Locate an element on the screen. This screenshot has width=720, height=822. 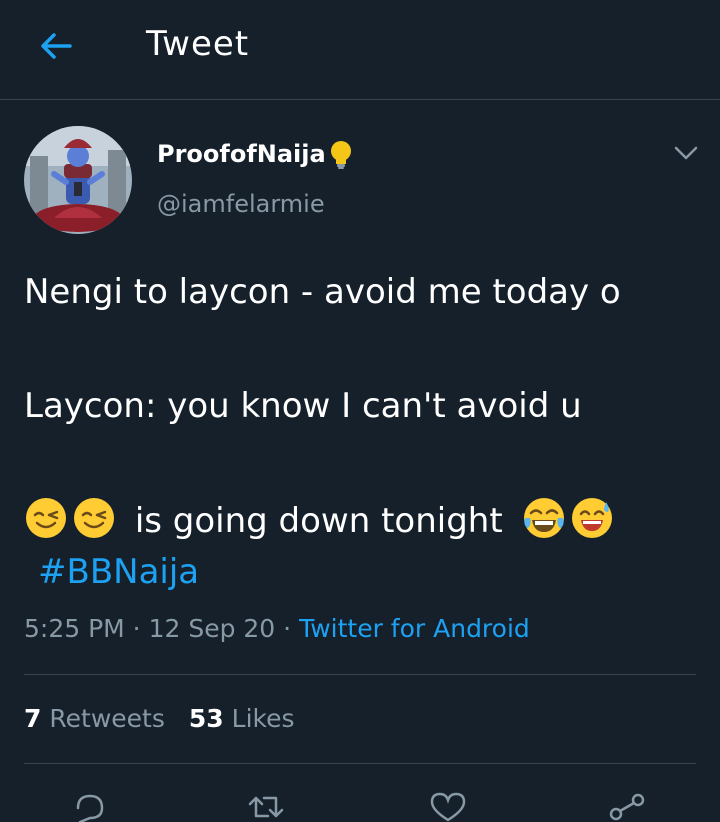
likes-count: 53 is located at coordinates (206, 718).